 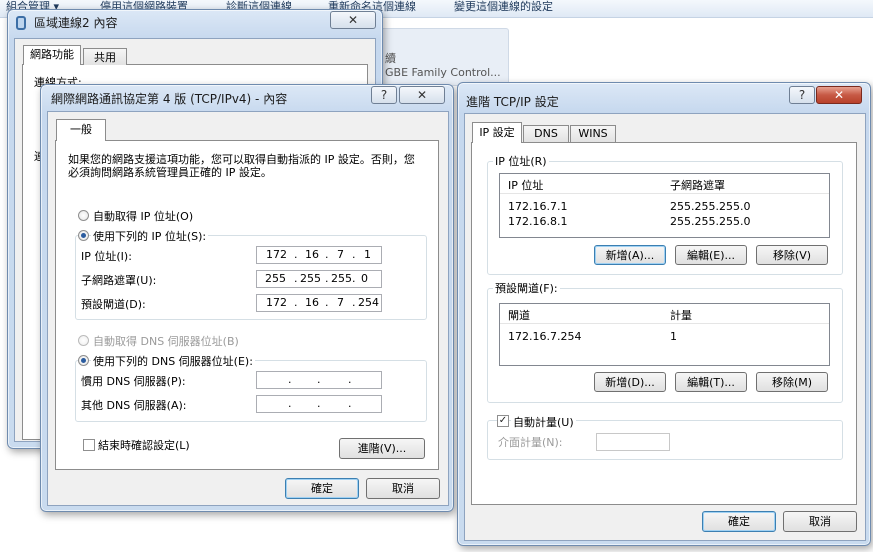 What do you see at coordinates (664, 334) in the screenshot?
I see `gateway-list: 閘道 計量 172.16.7.254 1` at bounding box center [664, 334].